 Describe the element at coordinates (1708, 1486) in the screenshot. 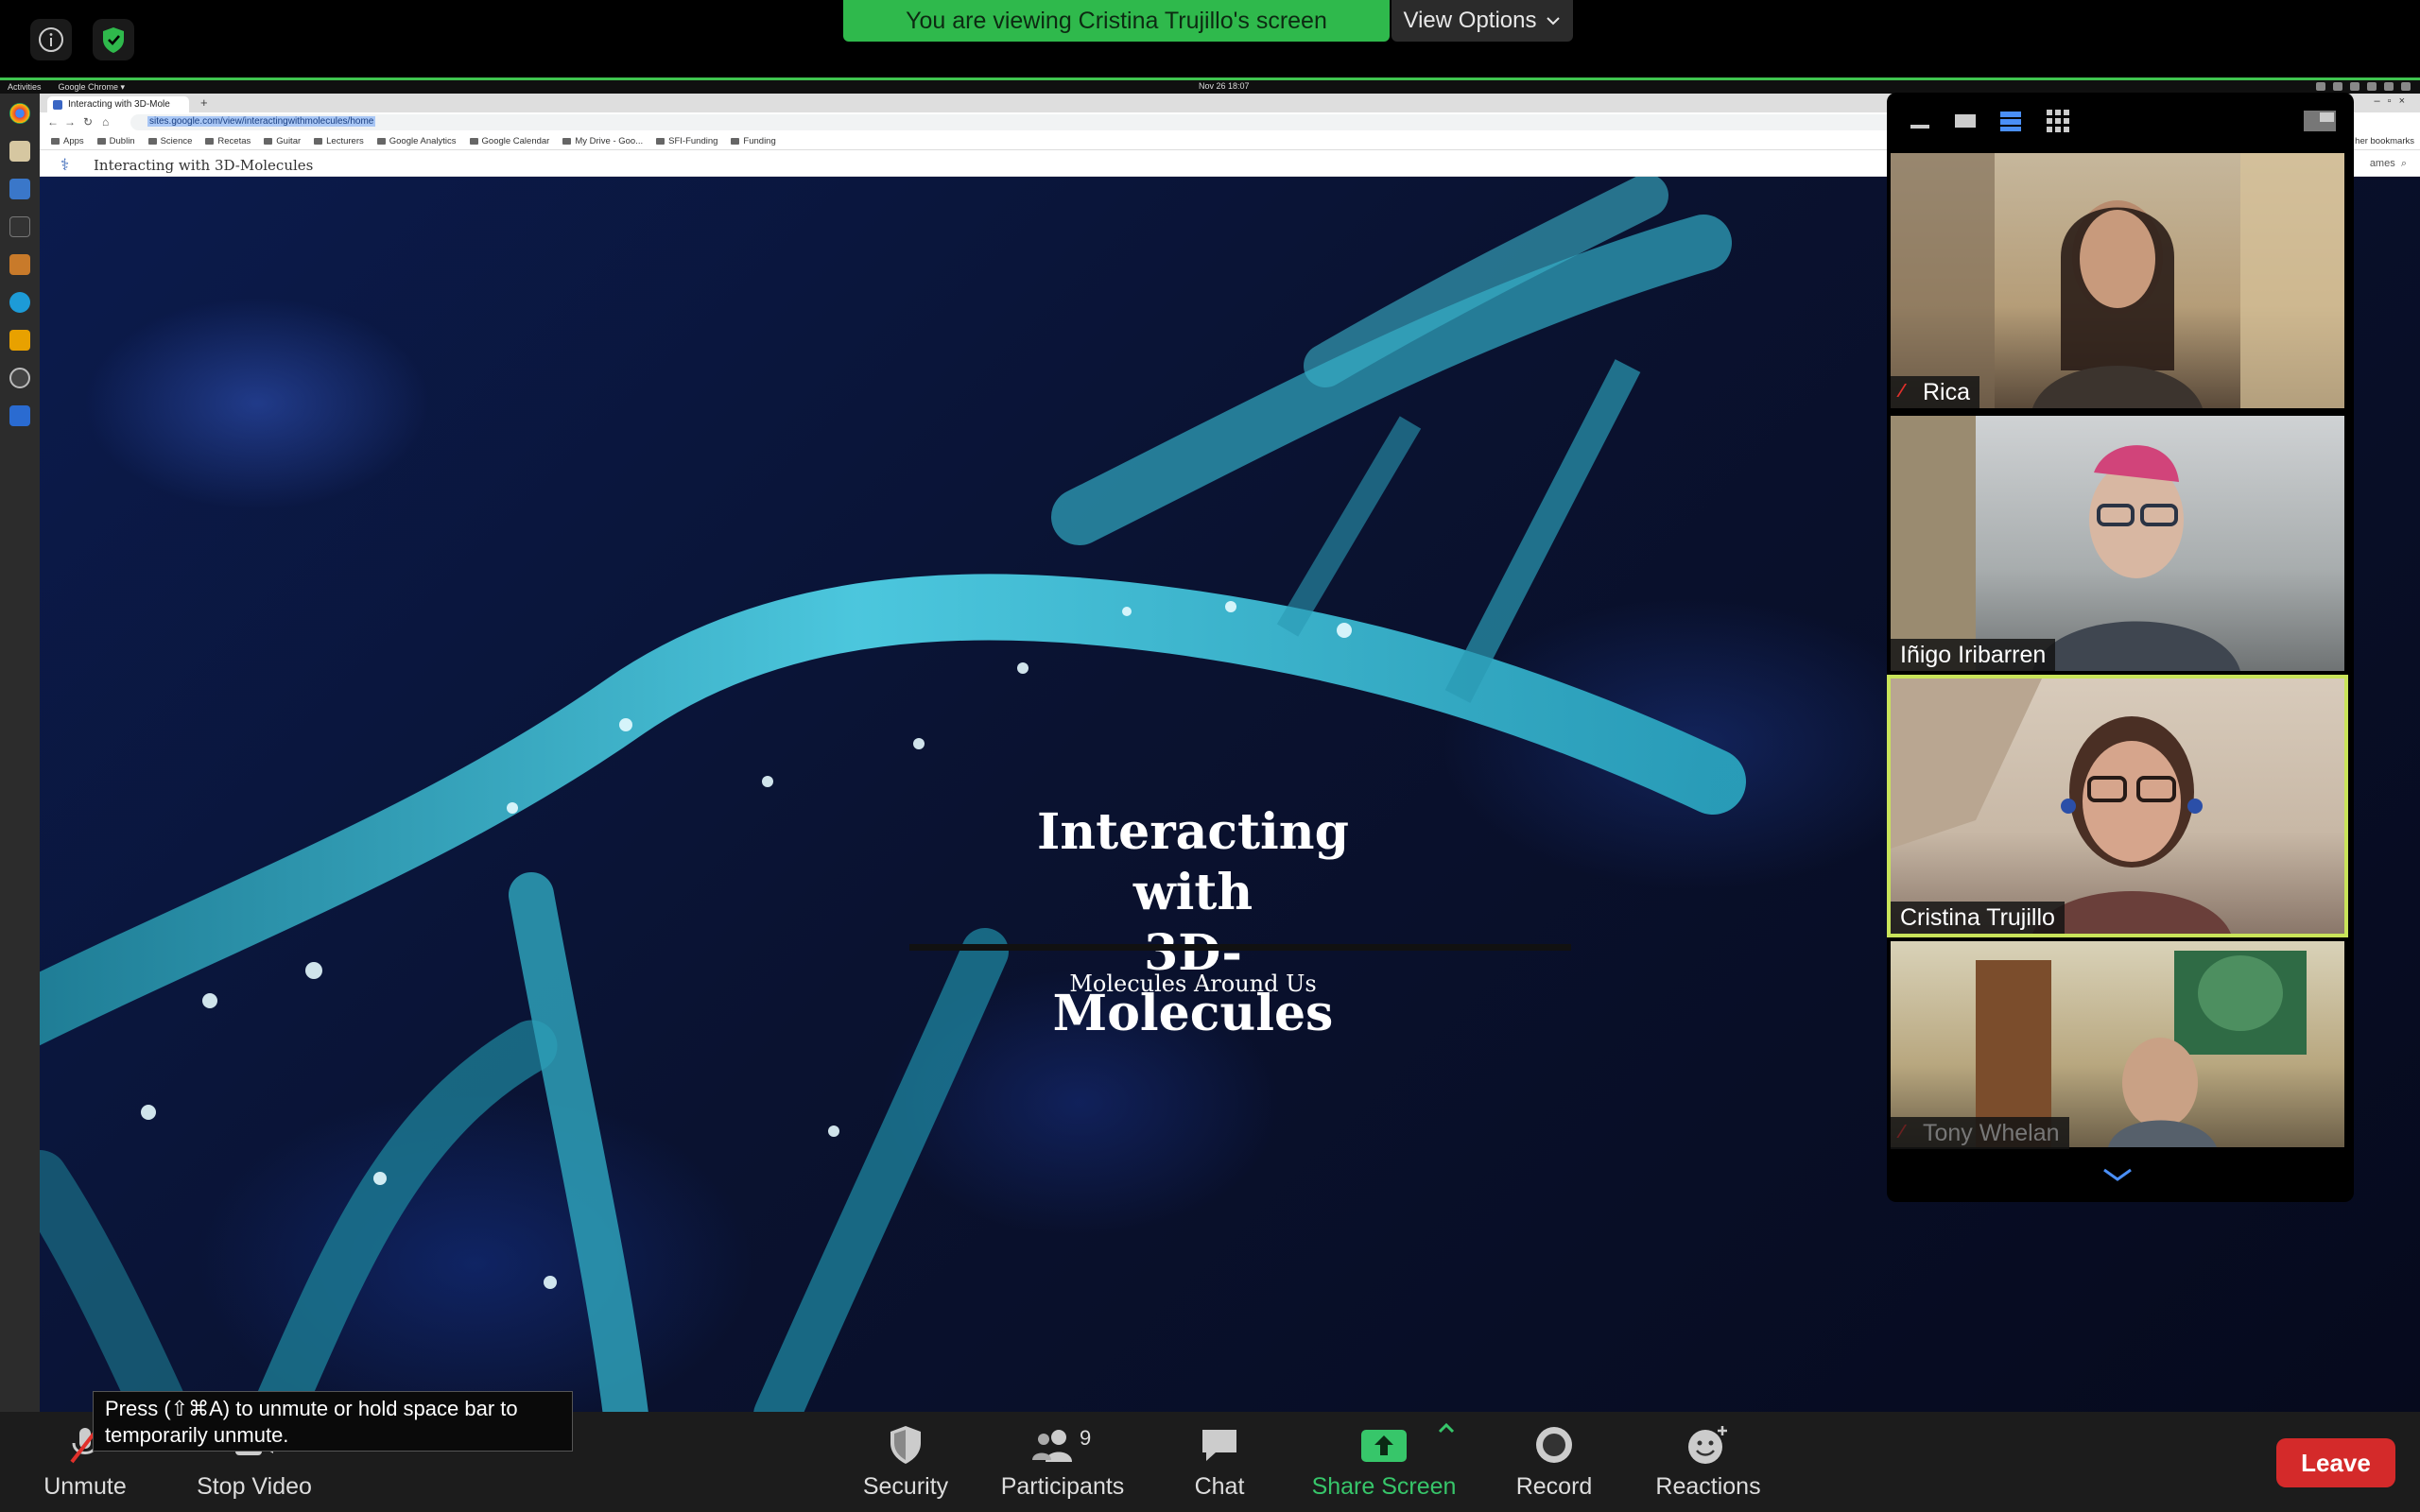

I see `reactions-label: Reactions` at that location.